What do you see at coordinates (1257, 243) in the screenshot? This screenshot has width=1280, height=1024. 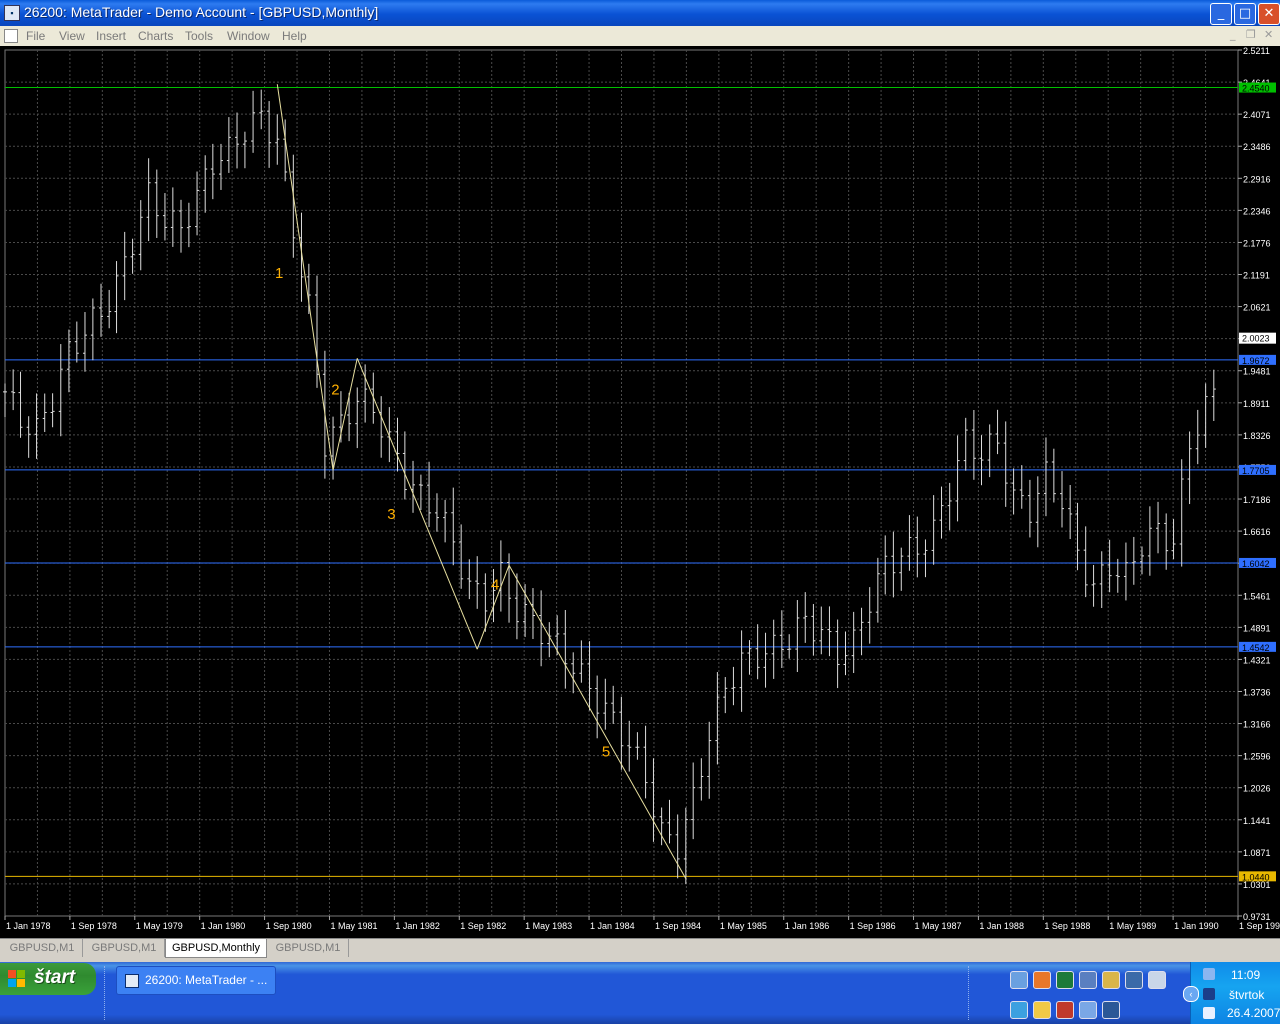 I see `price-axis-label: 2.1776` at bounding box center [1257, 243].